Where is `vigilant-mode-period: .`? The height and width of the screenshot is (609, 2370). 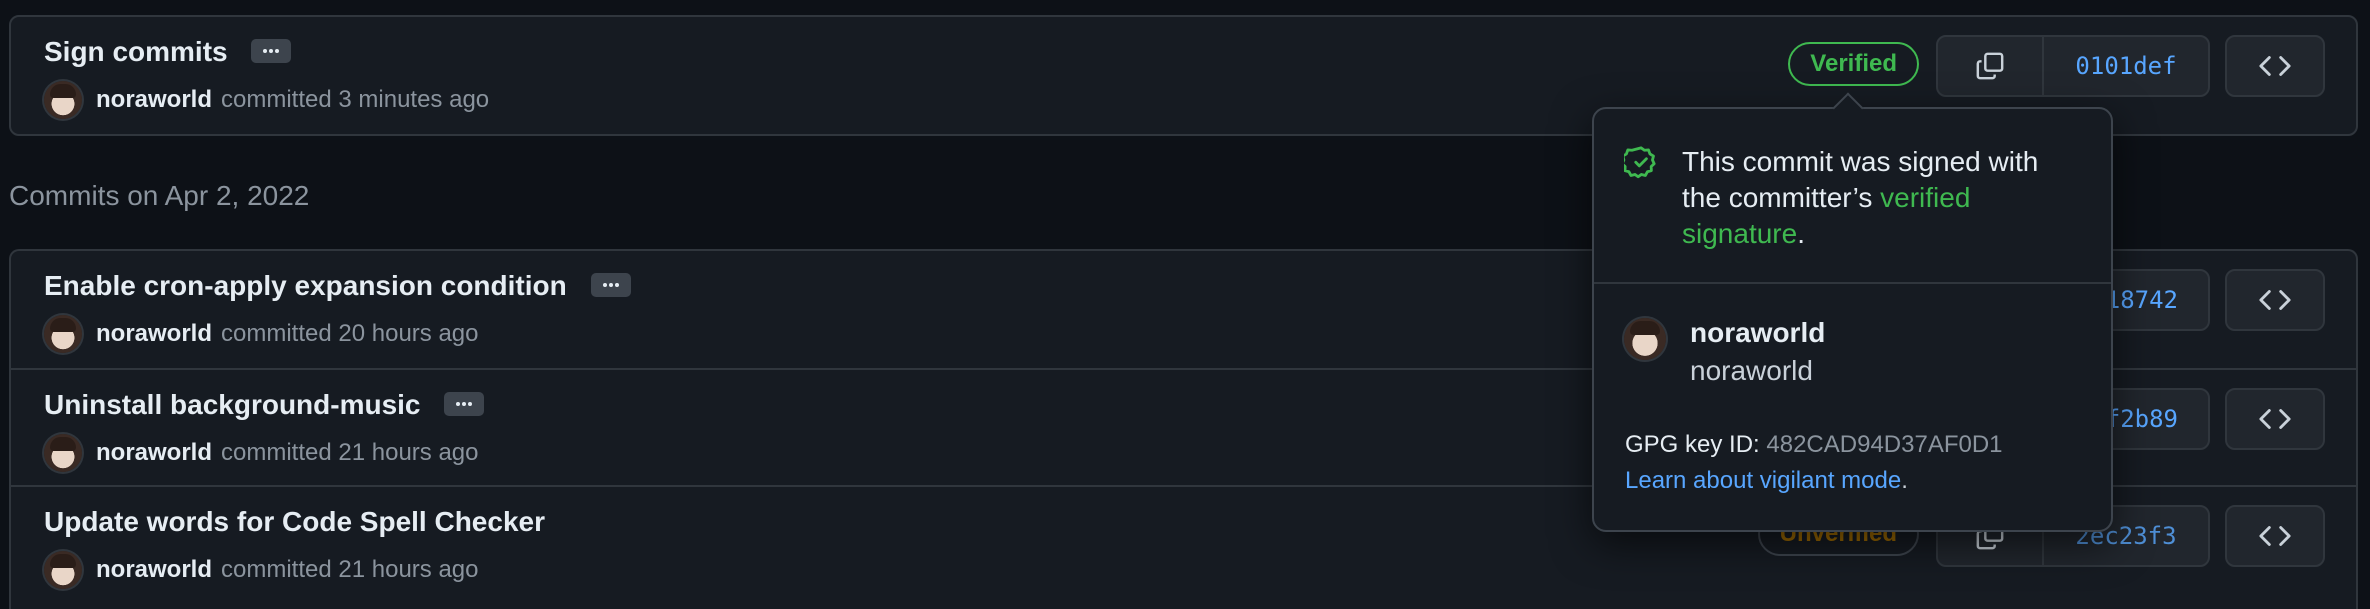
vigilant-mode-period: . is located at coordinates (1904, 480).